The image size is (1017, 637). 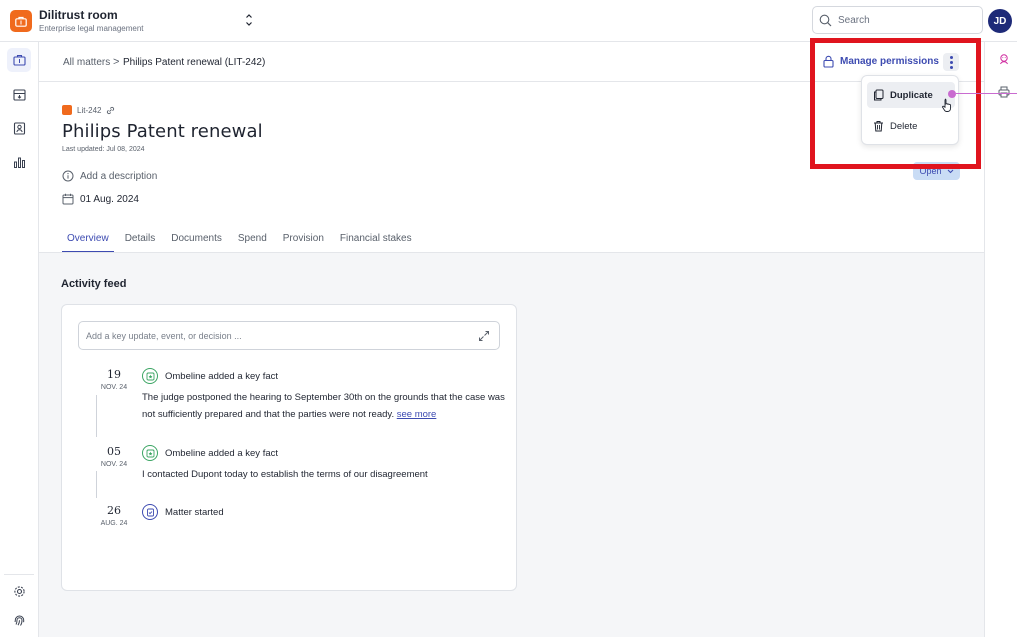 What do you see at coordinates (114, 523) in the screenshot?
I see `entry-month: AUG. 24` at bounding box center [114, 523].